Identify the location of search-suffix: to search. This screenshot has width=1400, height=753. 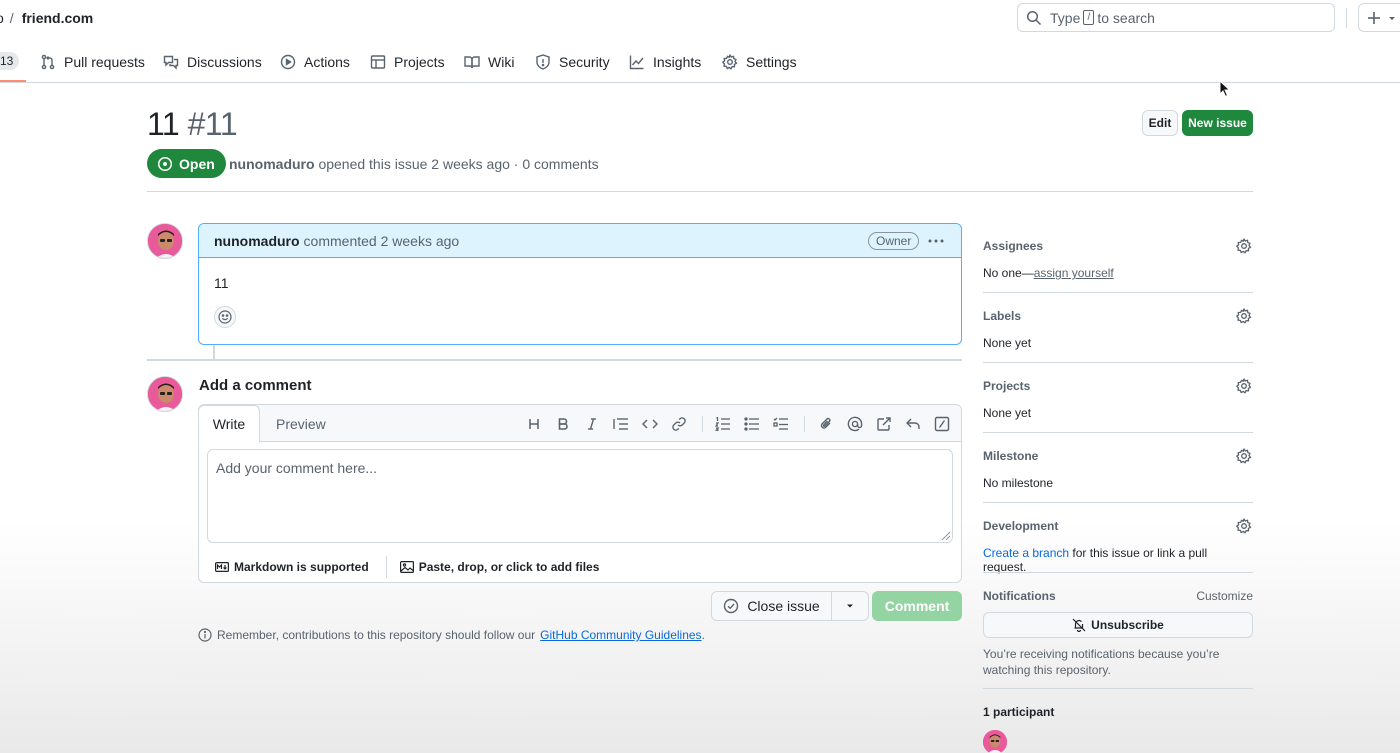
(1126, 17).